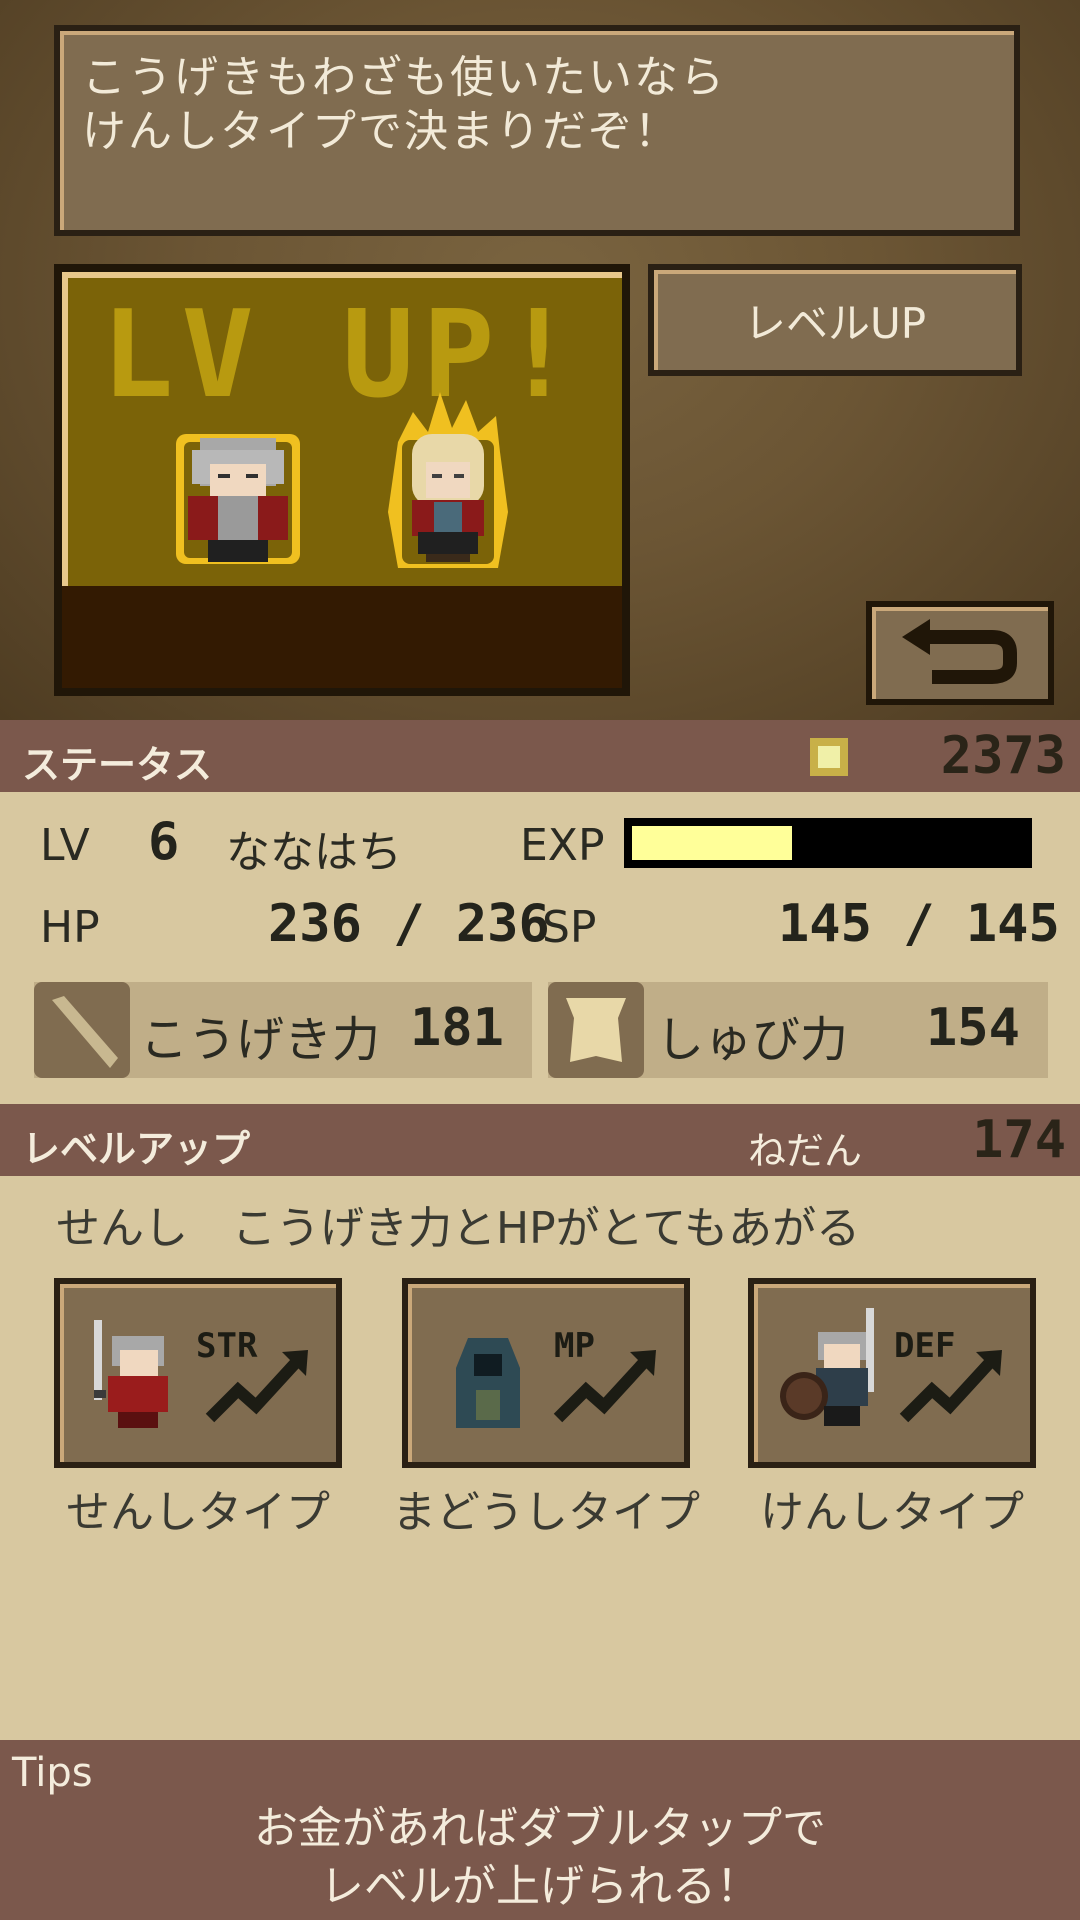 This screenshot has width=1080, height=1920. What do you see at coordinates (973, 1028) in the screenshot?
I see `defense-value: 154` at bounding box center [973, 1028].